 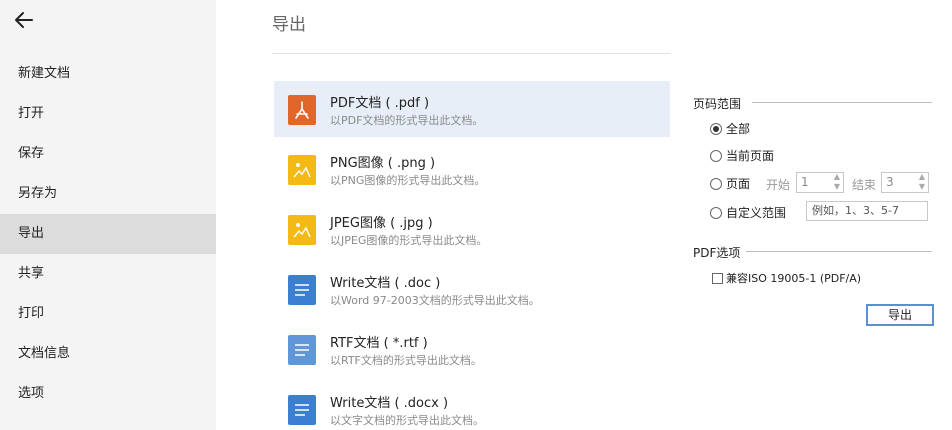 I want to click on pdf-options-label: PDF选项, so click(x=717, y=253).